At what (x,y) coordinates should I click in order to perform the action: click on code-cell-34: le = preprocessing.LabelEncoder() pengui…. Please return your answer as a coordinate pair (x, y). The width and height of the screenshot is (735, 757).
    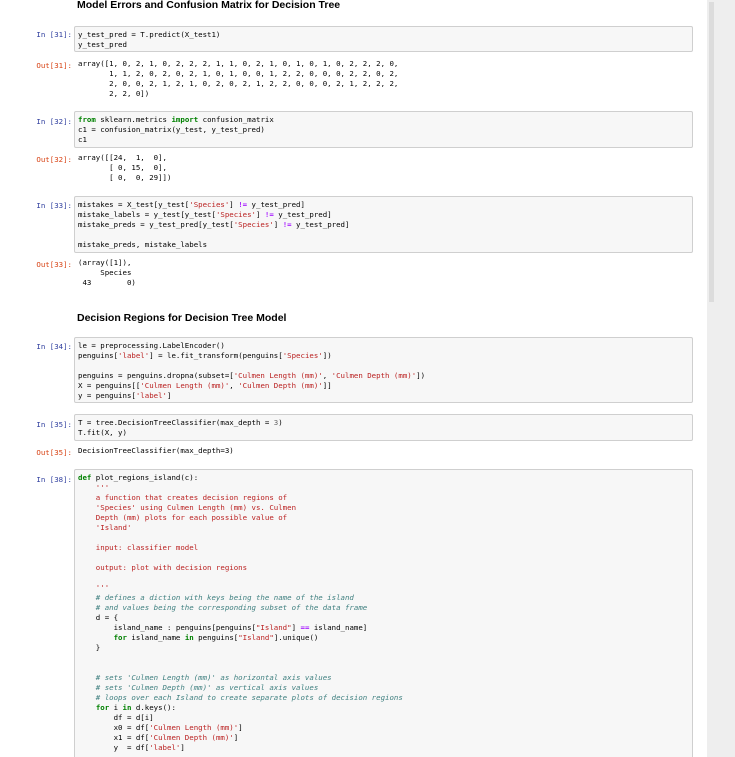
    Looking at the image, I should click on (383, 370).